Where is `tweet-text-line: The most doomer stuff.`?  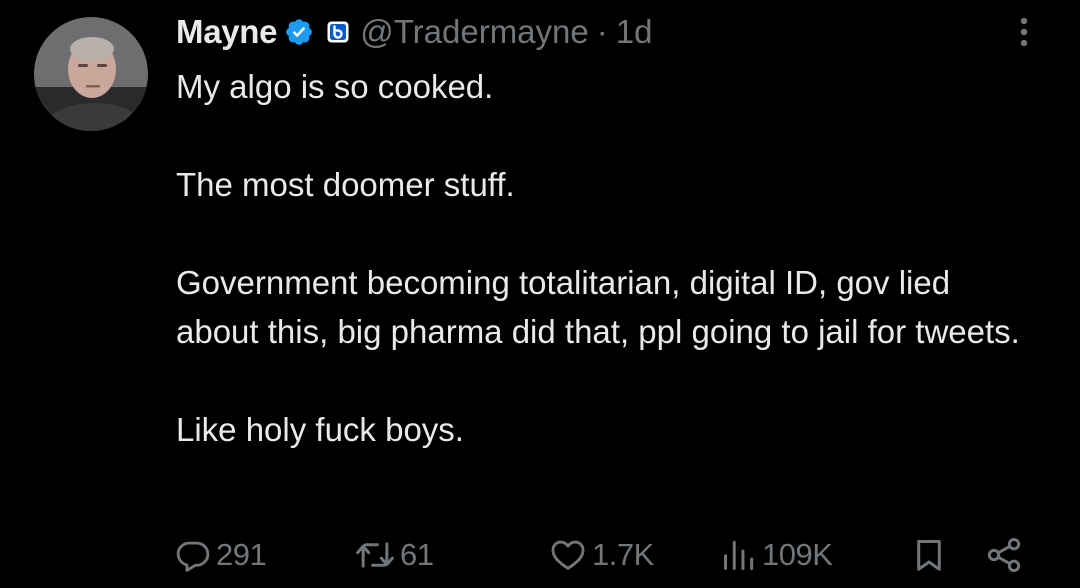 tweet-text-line: The most doomer stuff. is located at coordinates (345, 184).